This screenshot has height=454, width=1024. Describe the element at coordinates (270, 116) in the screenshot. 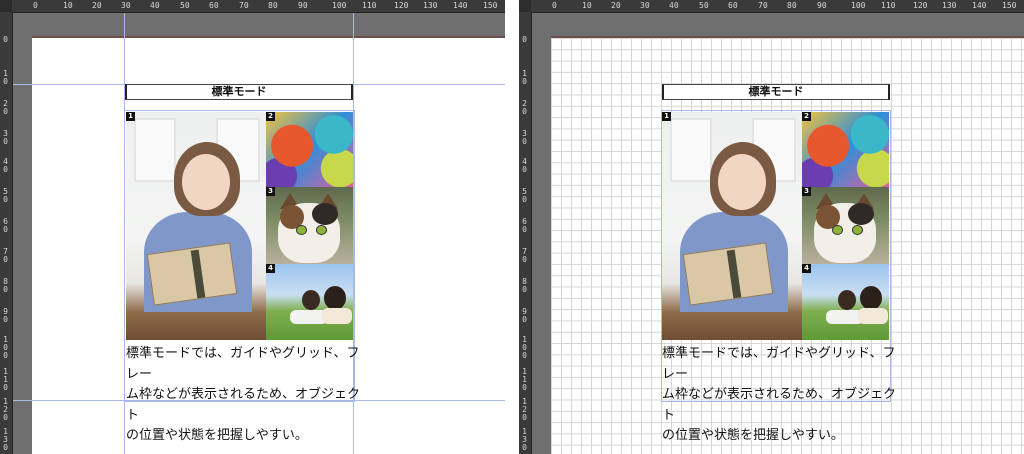

I see `frame-number-badge: 2` at that location.